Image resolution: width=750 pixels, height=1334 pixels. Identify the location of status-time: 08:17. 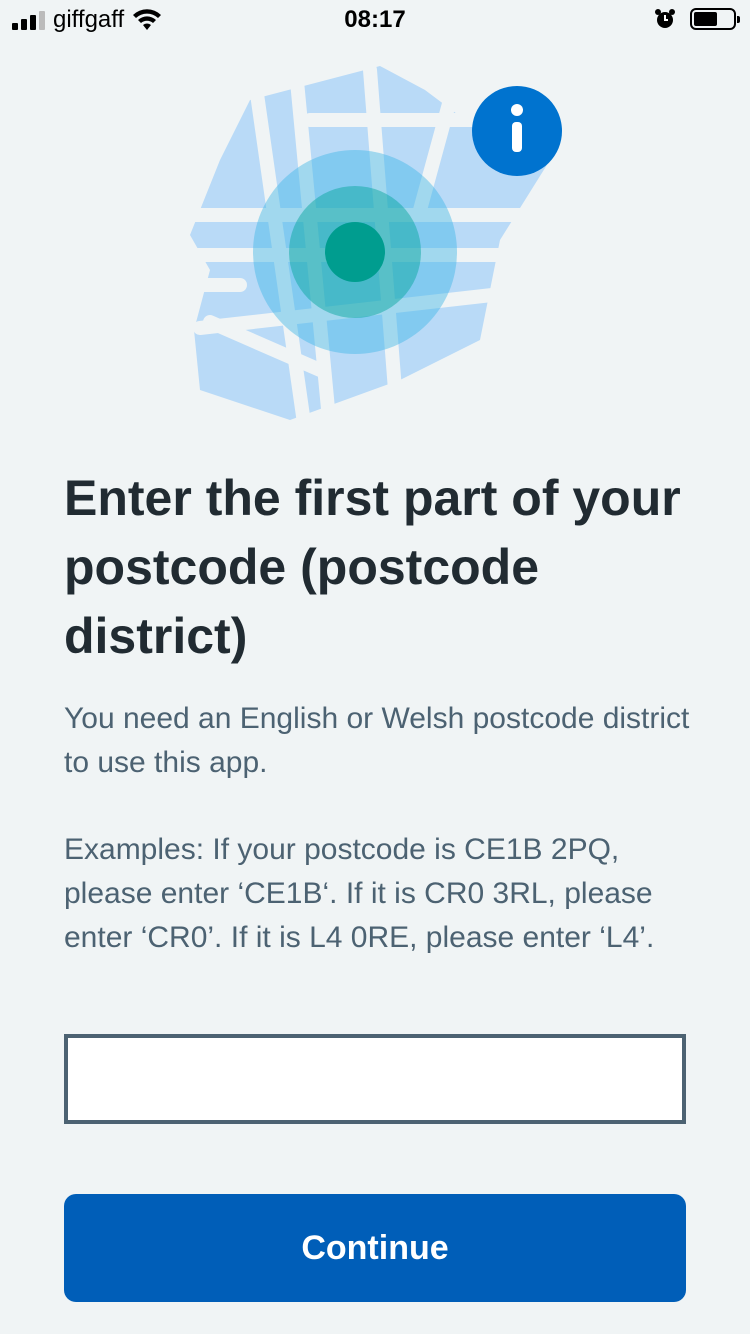
(375, 19).